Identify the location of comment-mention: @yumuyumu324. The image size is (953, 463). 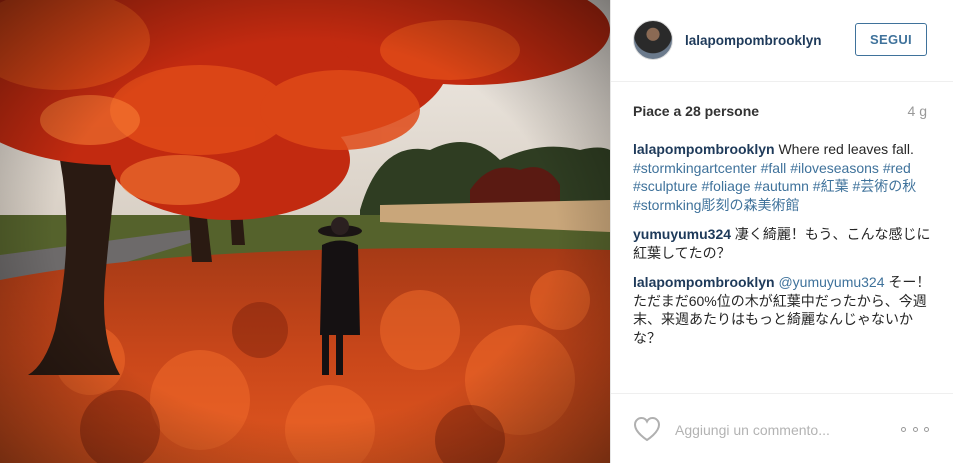
(829, 282).